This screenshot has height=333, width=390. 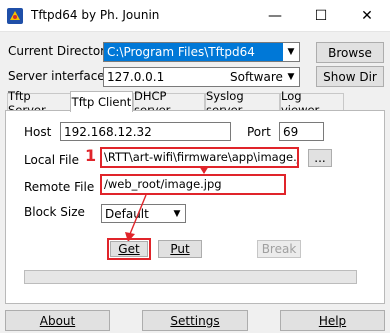 What do you see at coordinates (101, 101) in the screenshot?
I see `tab-tftp-client: Tftp Client` at bounding box center [101, 101].